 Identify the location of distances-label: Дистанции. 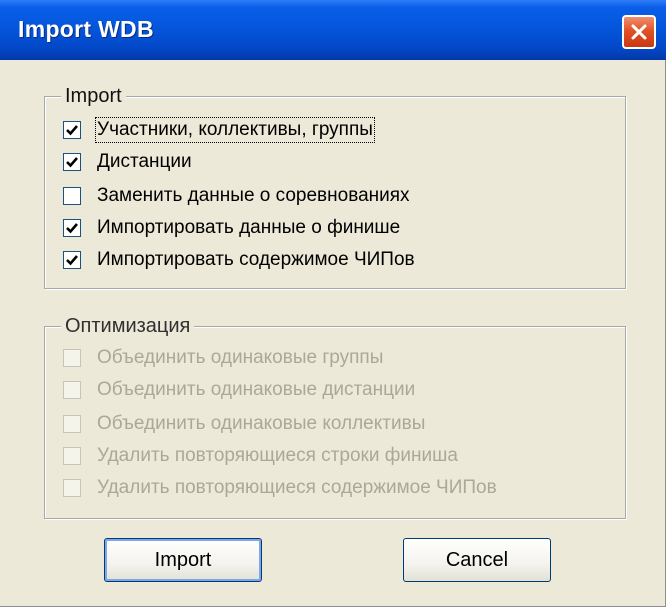
(144, 162).